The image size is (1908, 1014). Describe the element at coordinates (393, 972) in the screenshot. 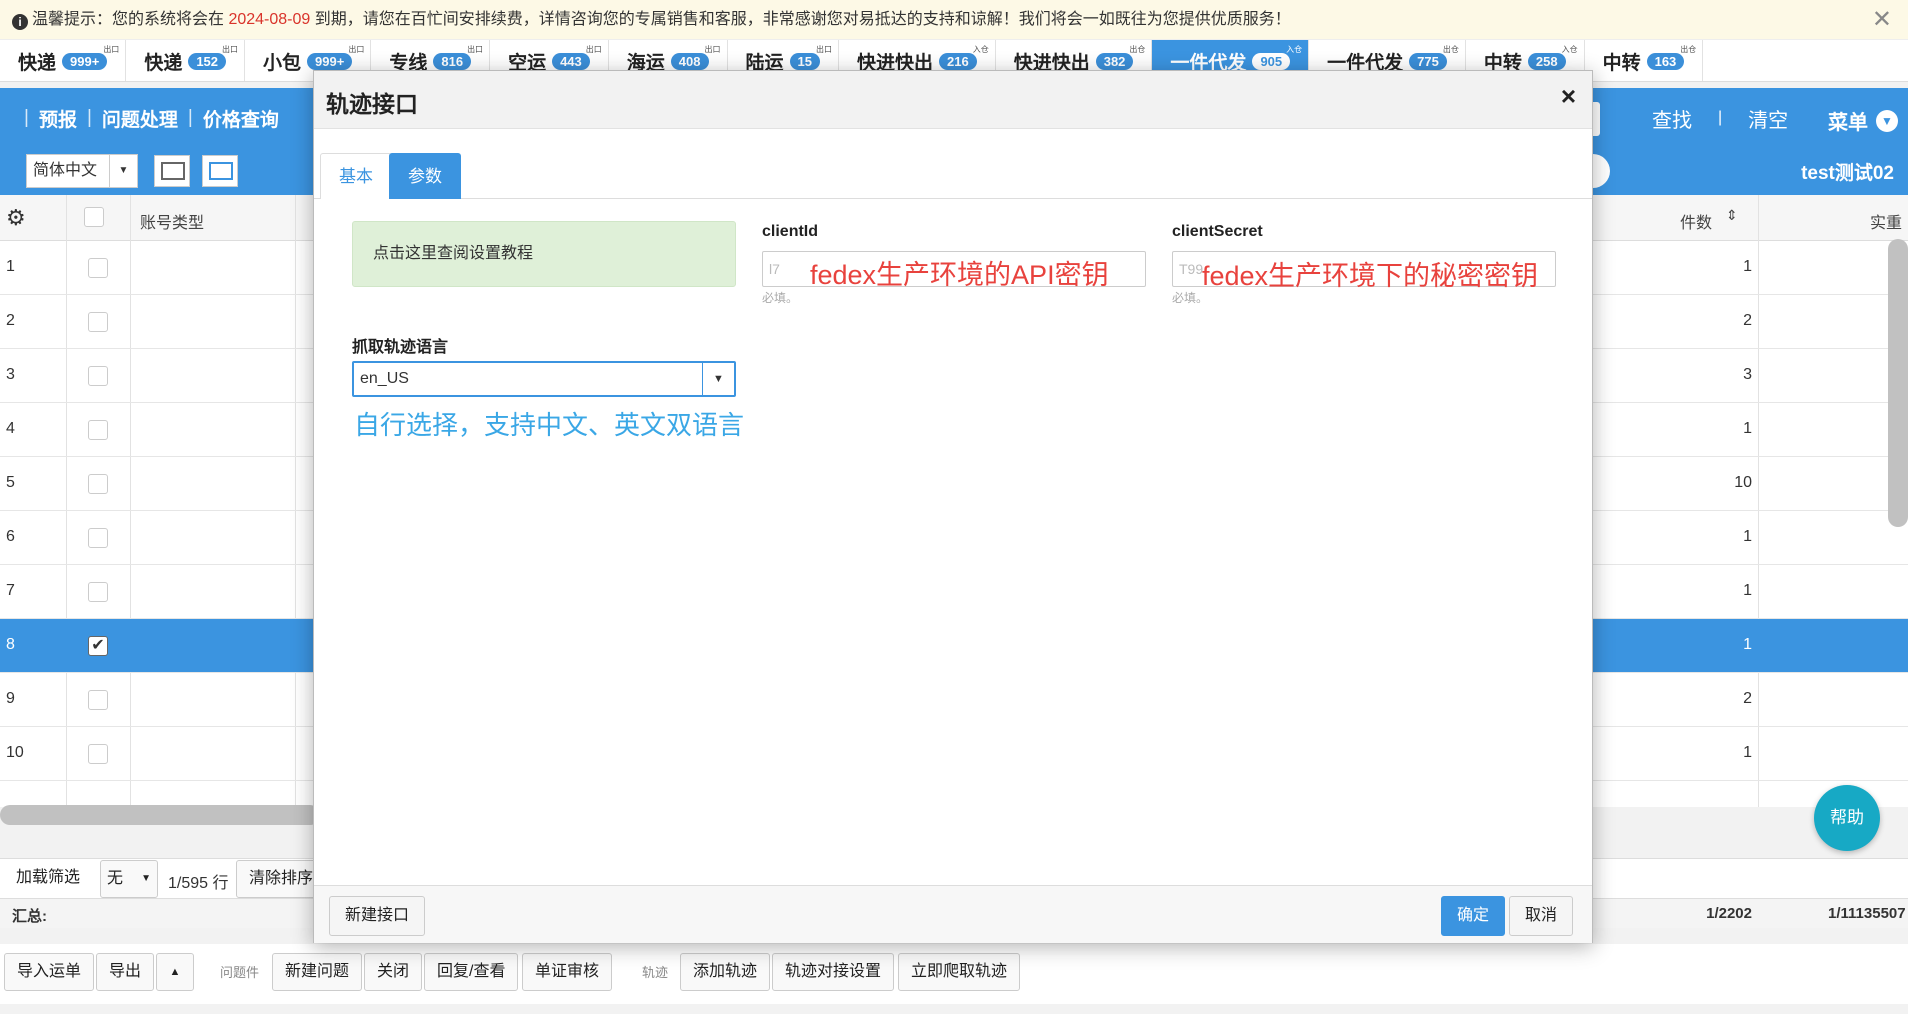

I see `close-issue-button: 关闭` at that location.